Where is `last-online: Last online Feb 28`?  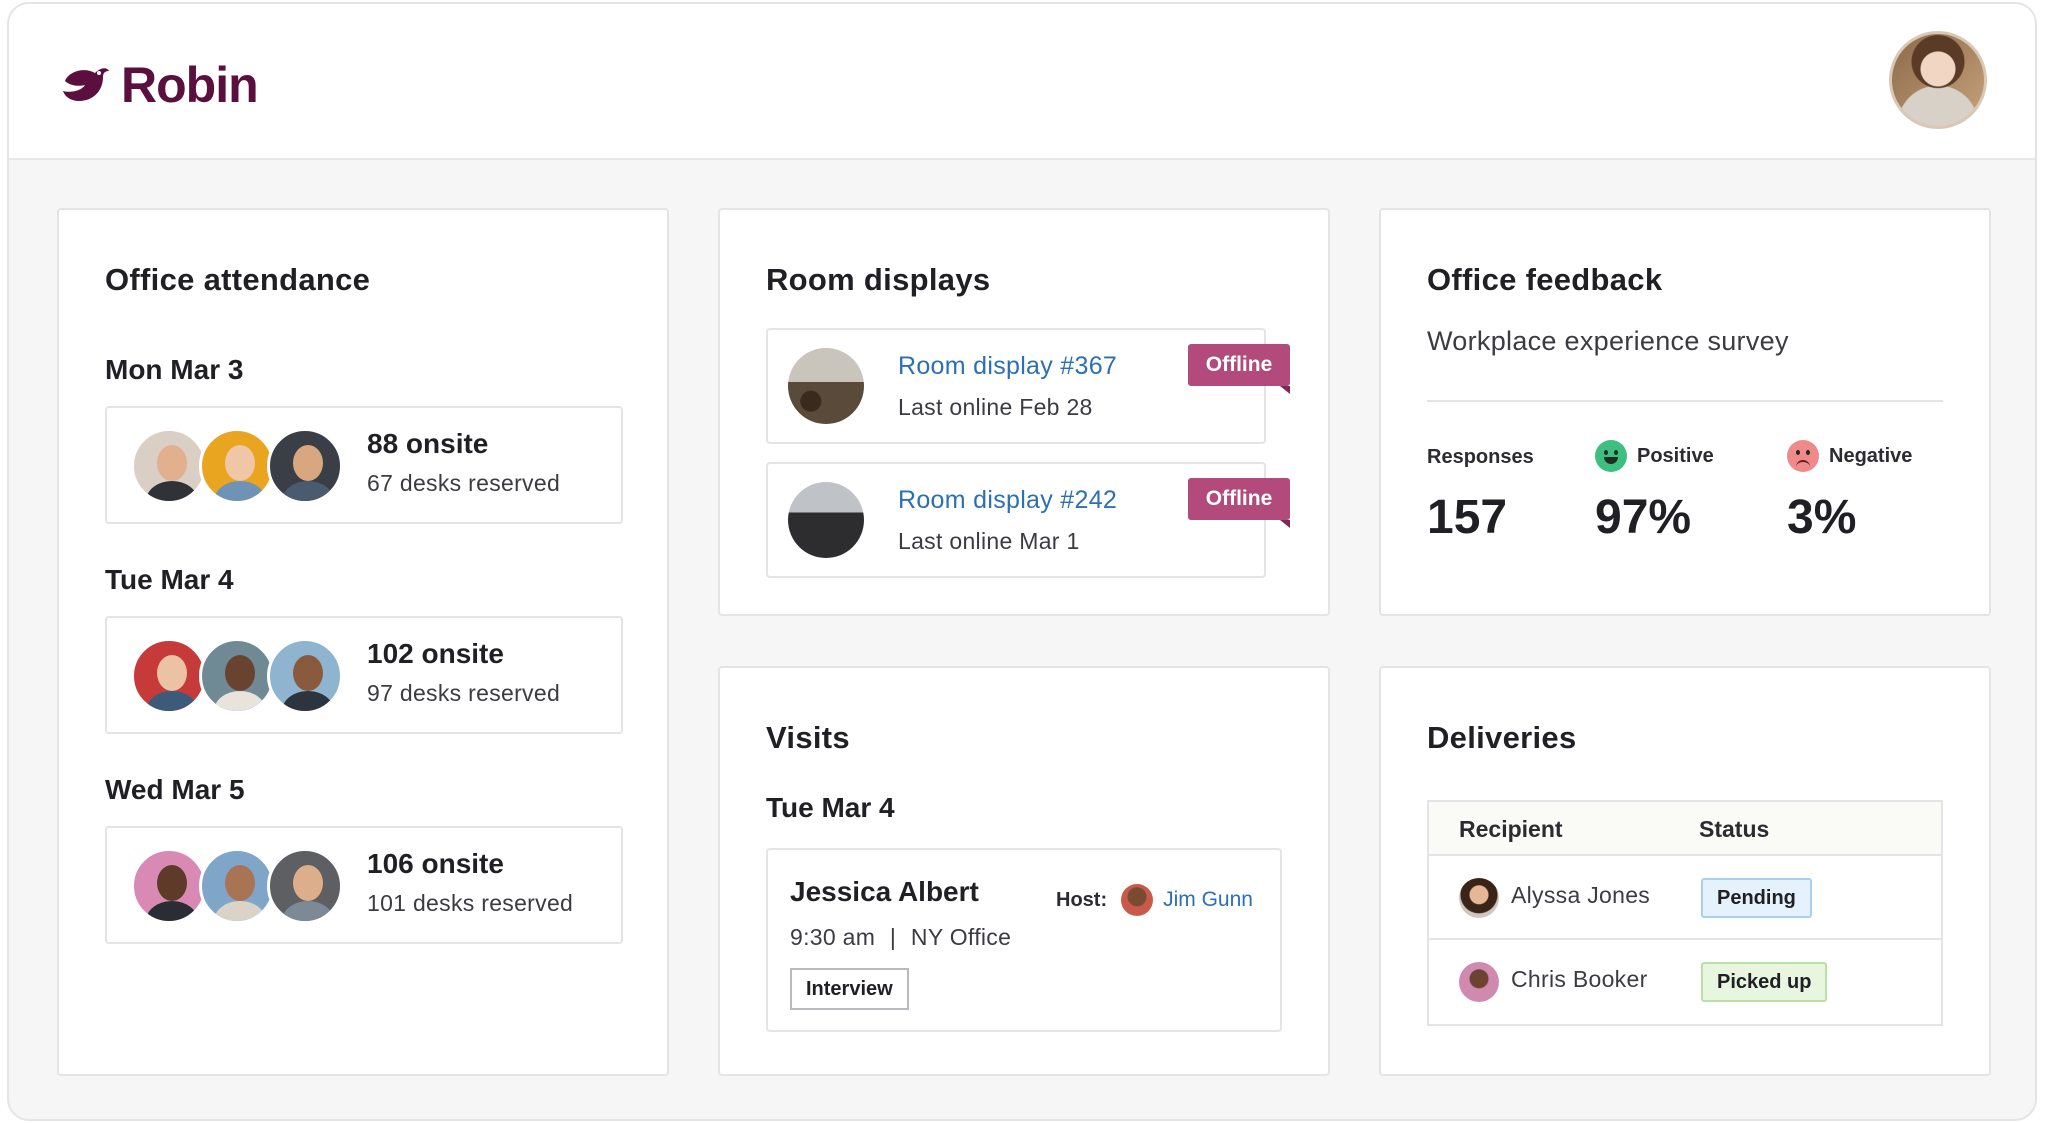 last-online: Last online Feb 28 is located at coordinates (995, 407).